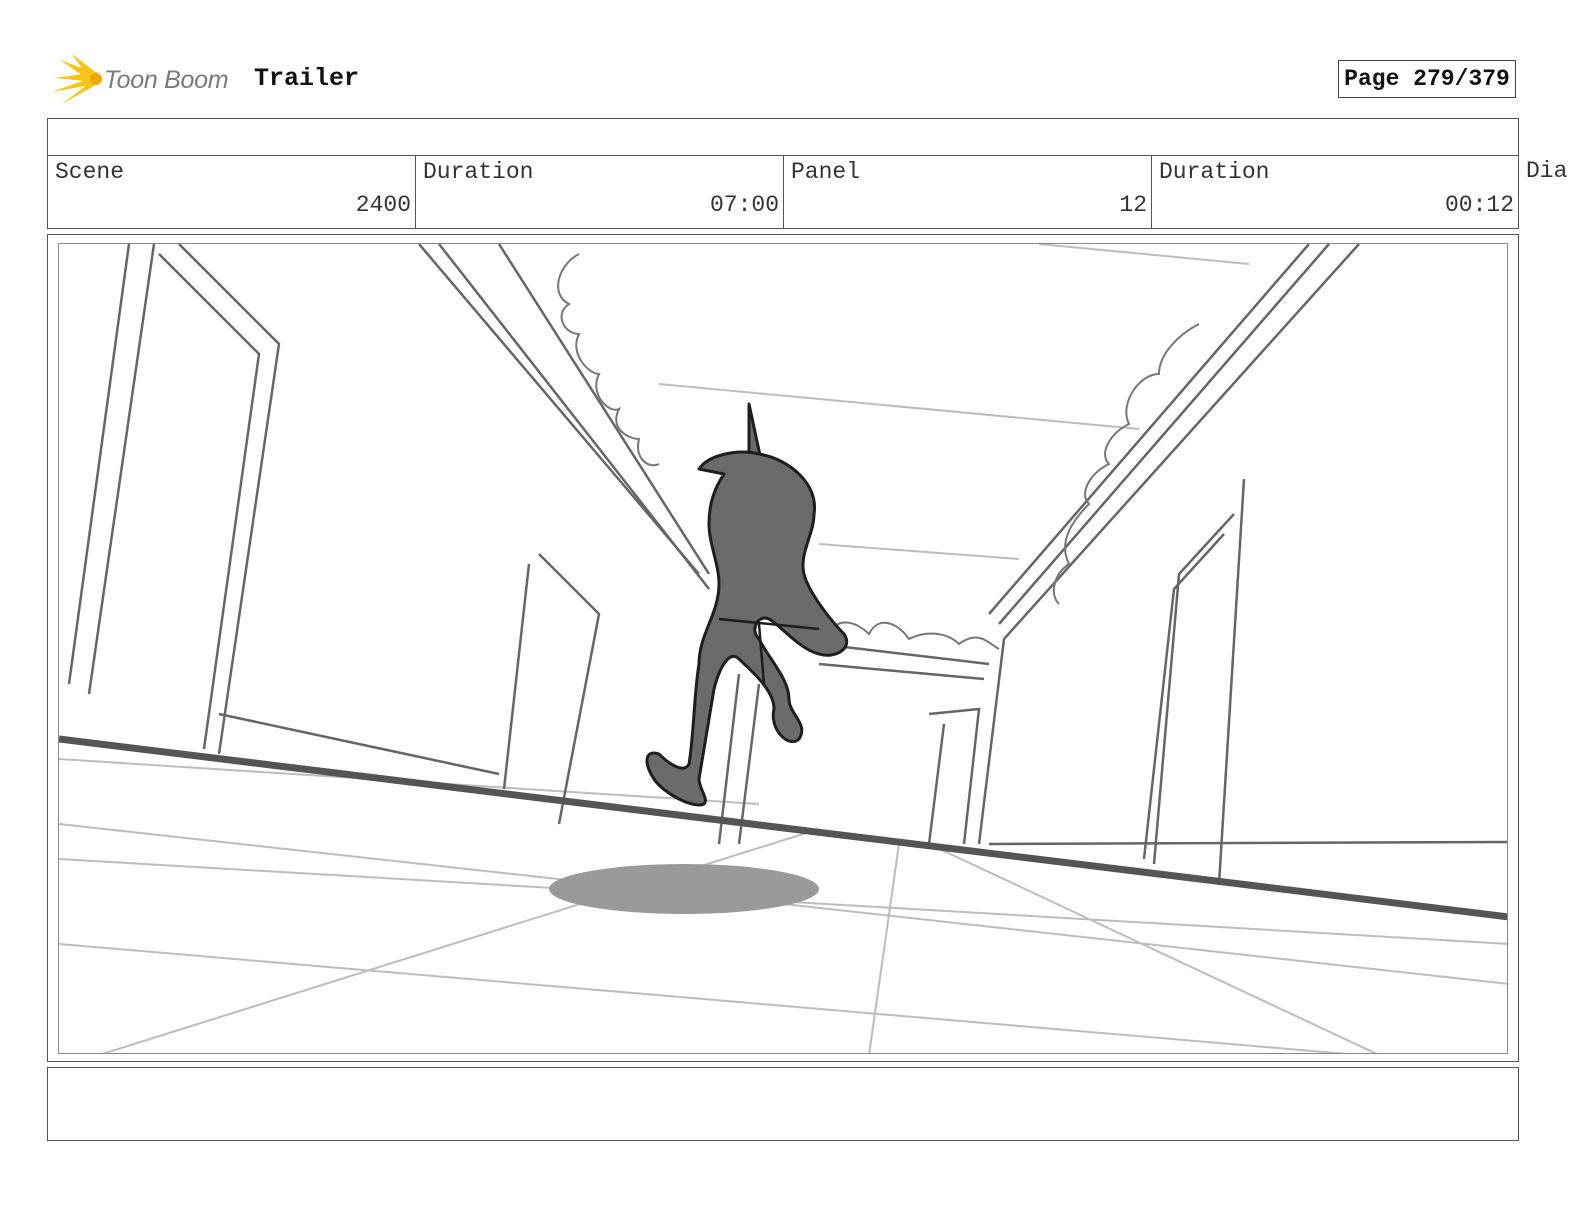 This screenshot has width=1584, height=1224. What do you see at coordinates (783, 1104) in the screenshot?
I see `dialog-box` at bounding box center [783, 1104].